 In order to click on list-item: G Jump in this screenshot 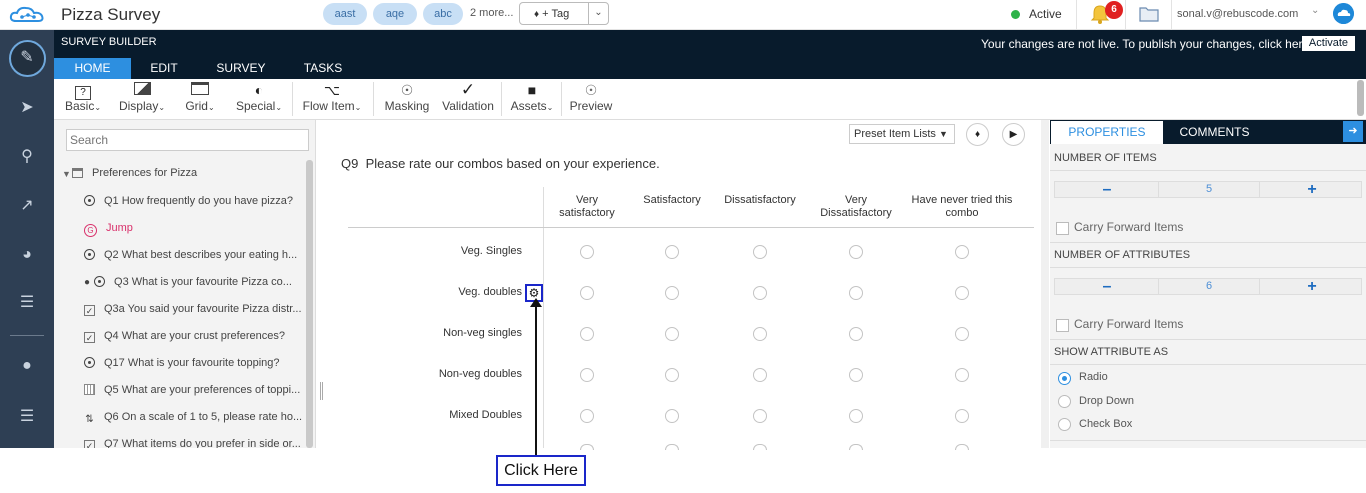, I will do `click(108, 231)`.